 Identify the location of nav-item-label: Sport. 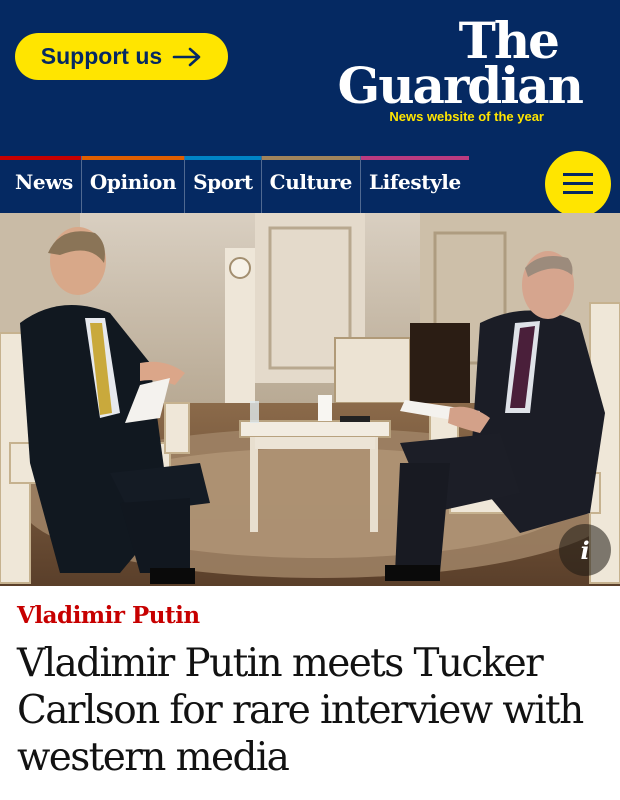
(223, 182).